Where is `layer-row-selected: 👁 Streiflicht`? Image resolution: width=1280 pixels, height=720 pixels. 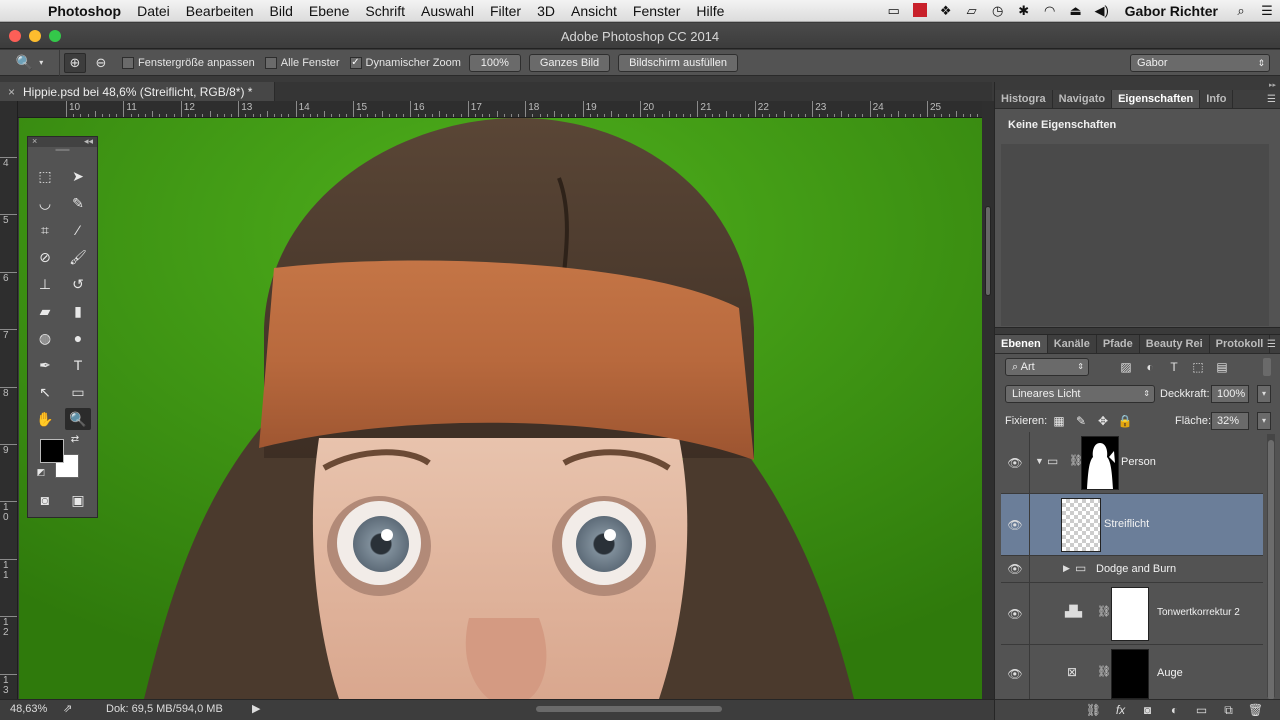
layer-row-selected: 👁 Streiflicht is located at coordinates (1132, 525).